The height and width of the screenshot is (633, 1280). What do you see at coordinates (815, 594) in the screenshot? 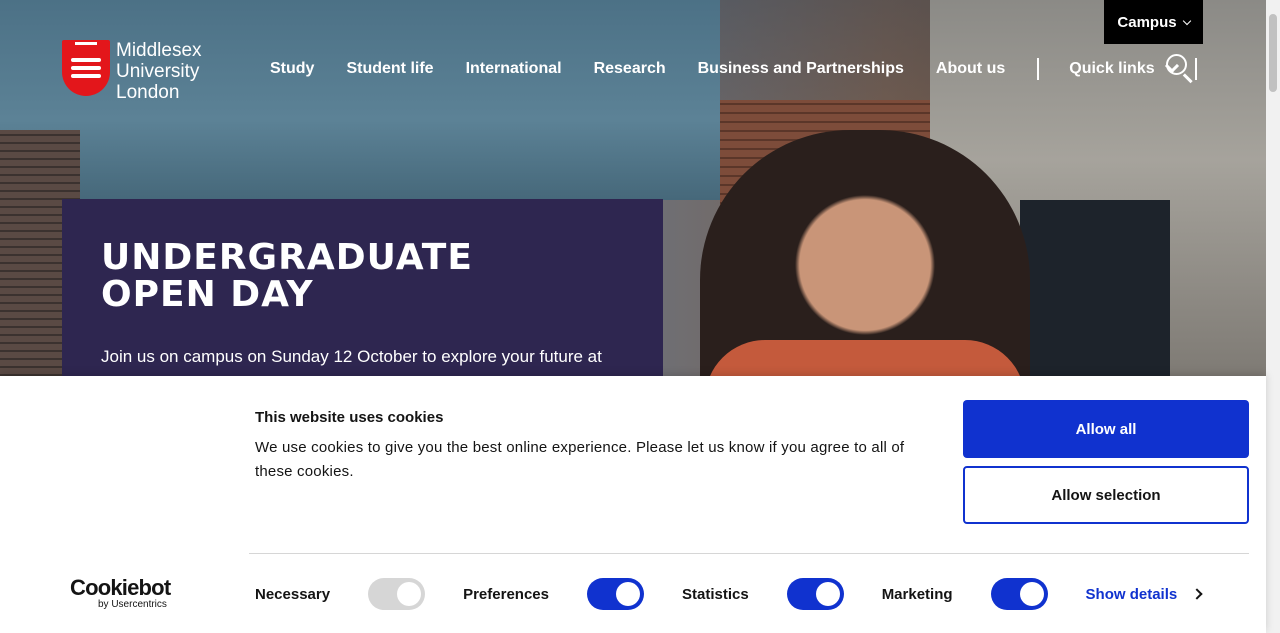
I see `statistics-switch` at bounding box center [815, 594].